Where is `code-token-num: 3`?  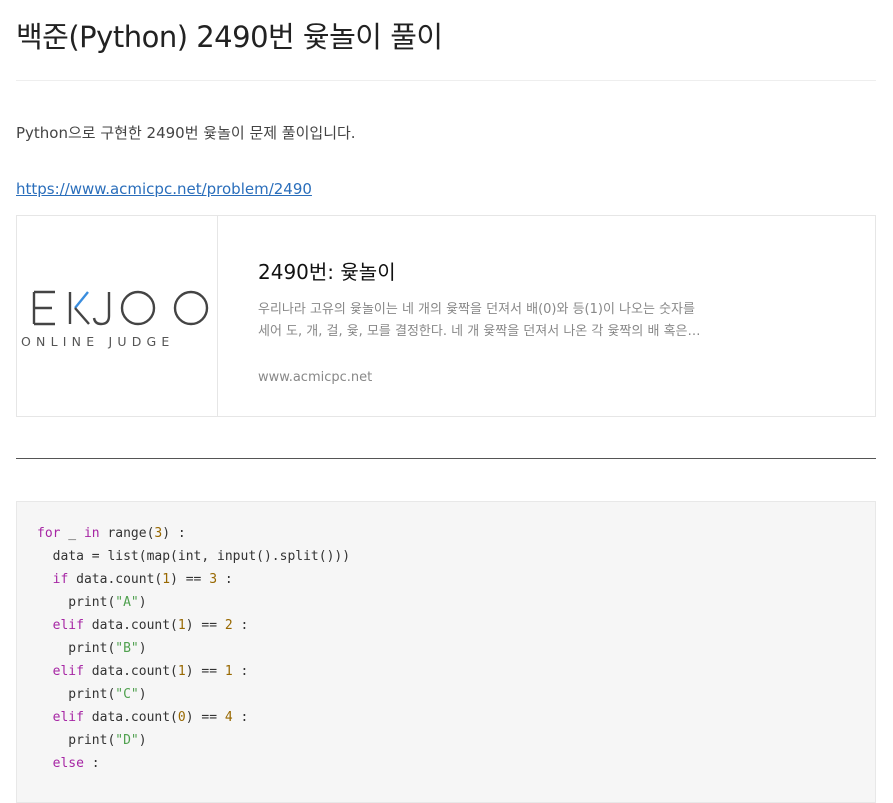 code-token-num: 3 is located at coordinates (213, 579).